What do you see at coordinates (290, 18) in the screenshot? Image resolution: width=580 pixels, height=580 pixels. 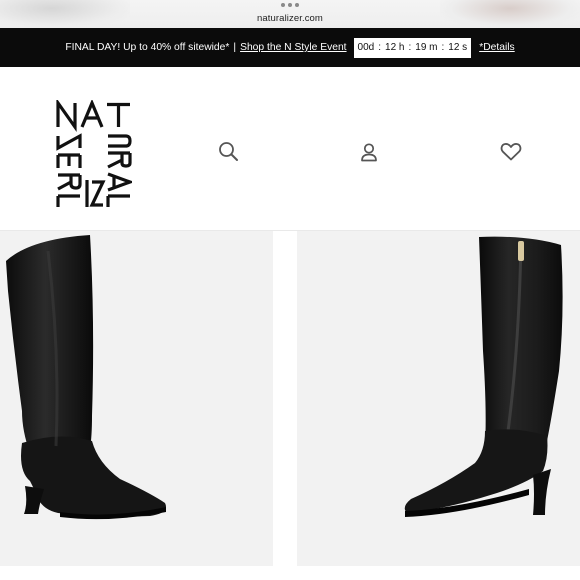 I see `url-text: naturalizer.com` at bounding box center [290, 18].